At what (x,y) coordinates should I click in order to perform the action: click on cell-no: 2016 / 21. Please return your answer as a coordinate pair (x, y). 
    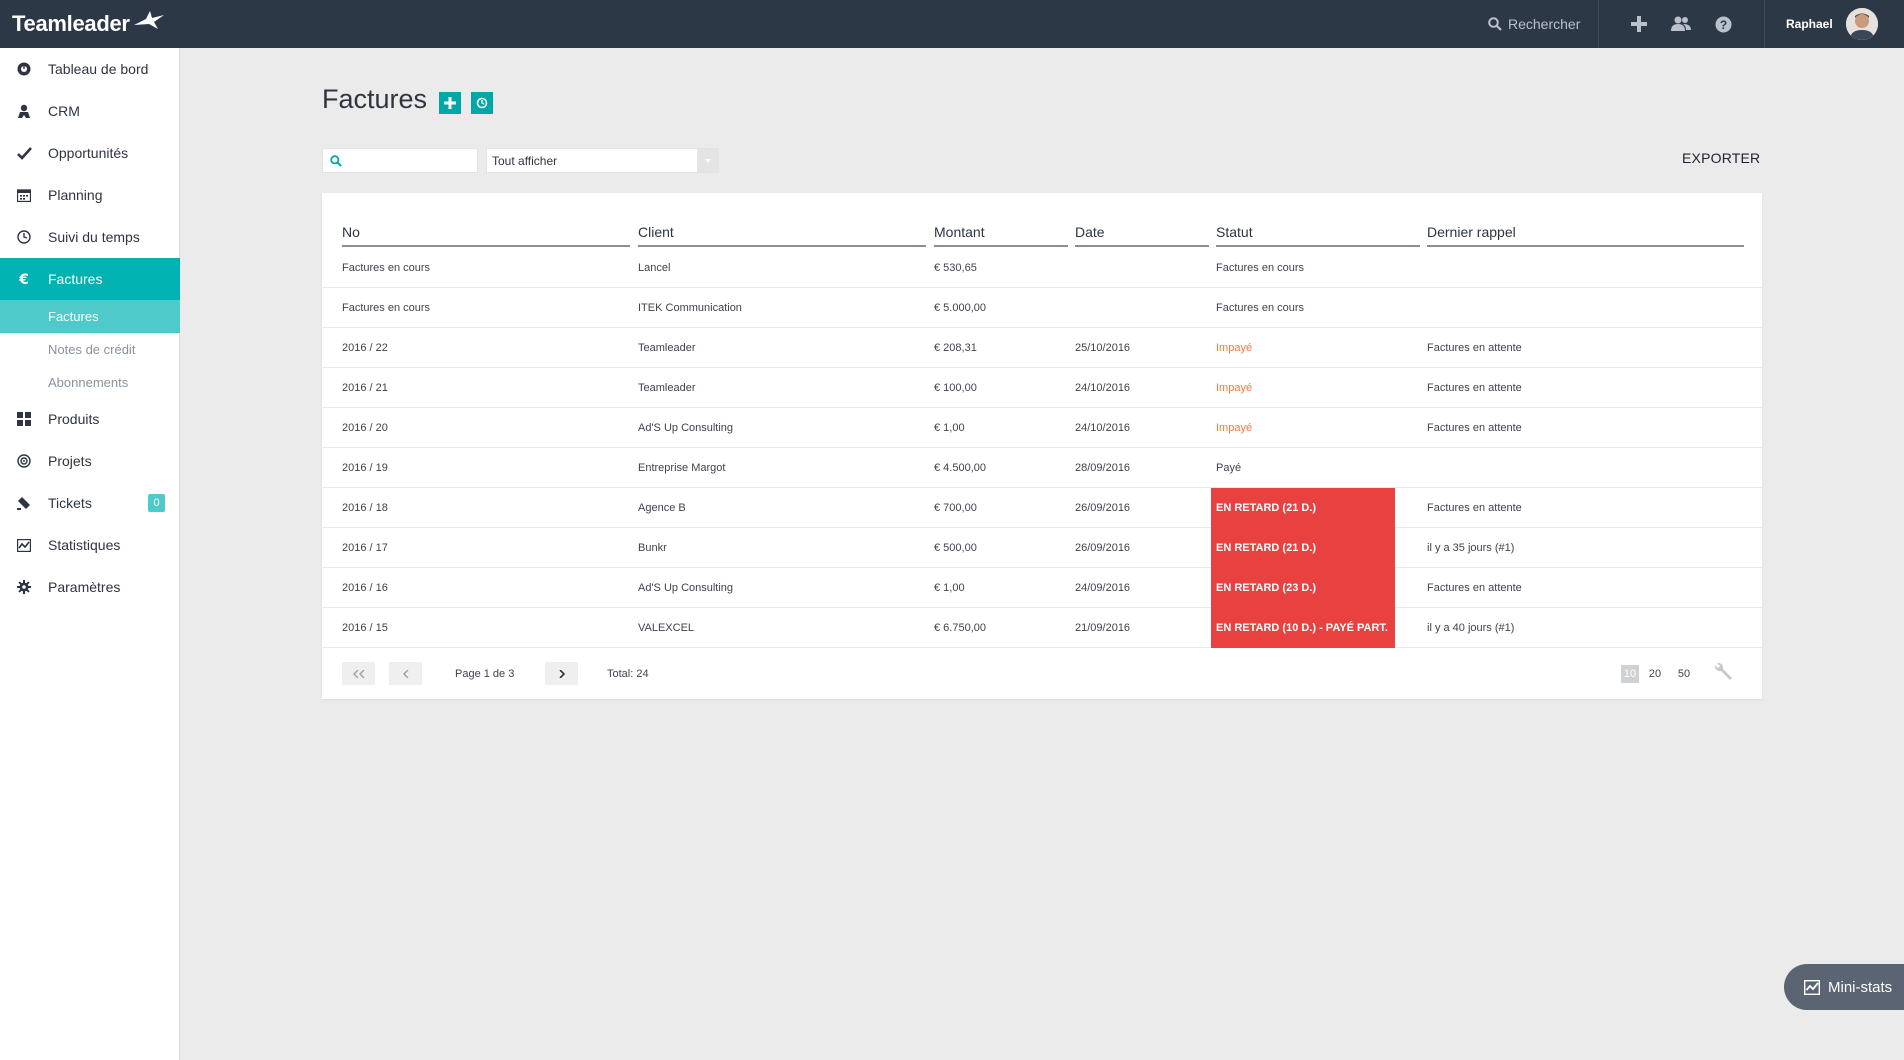
    Looking at the image, I should click on (365, 388).